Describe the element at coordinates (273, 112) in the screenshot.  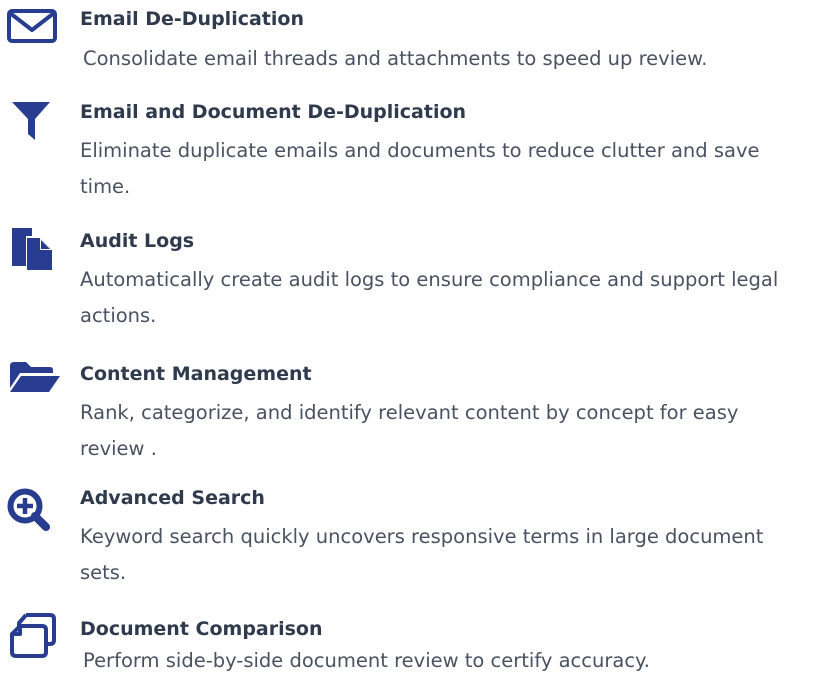
I see `feature-title: Email and Document De-Duplication` at that location.